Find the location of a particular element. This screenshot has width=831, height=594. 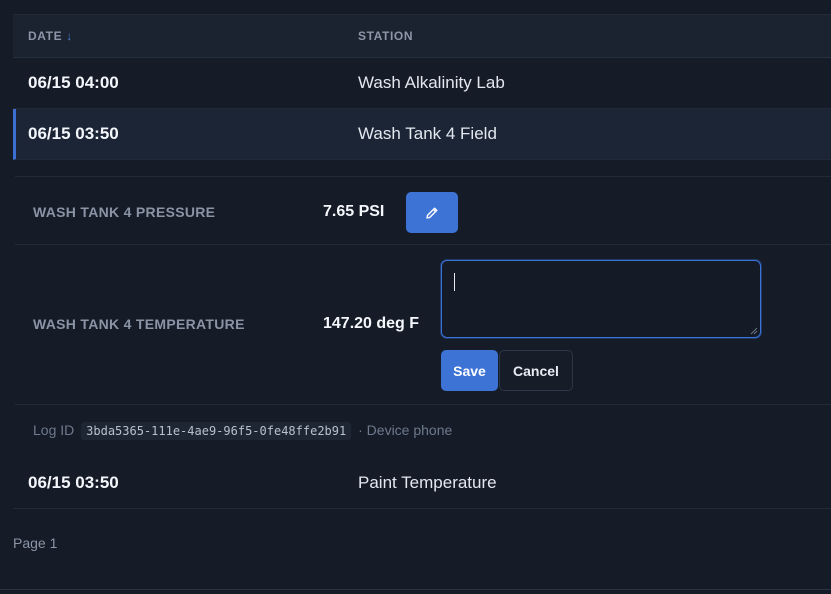

edit-pressure-button is located at coordinates (432, 212).